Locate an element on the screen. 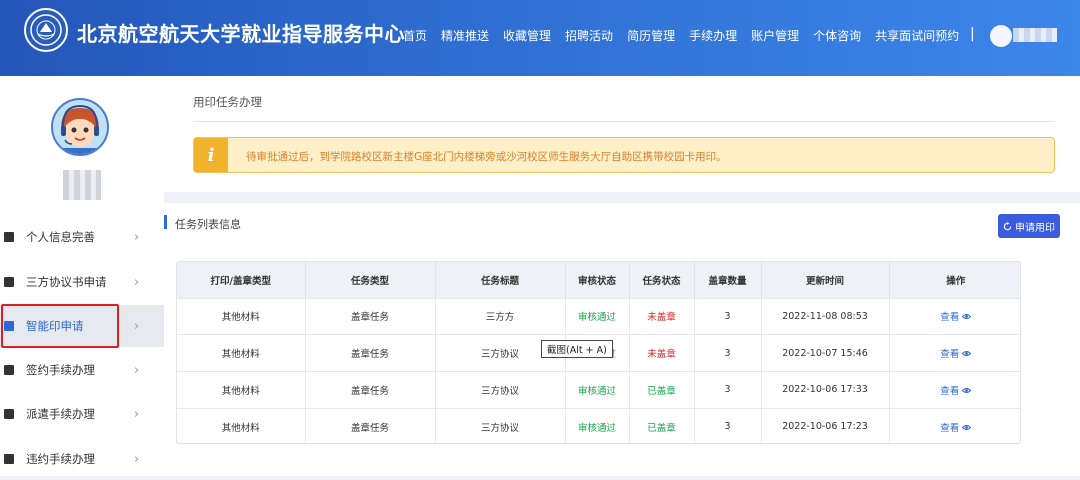 This screenshot has width=1080, height=480. column-header: 操作 is located at coordinates (954, 280).